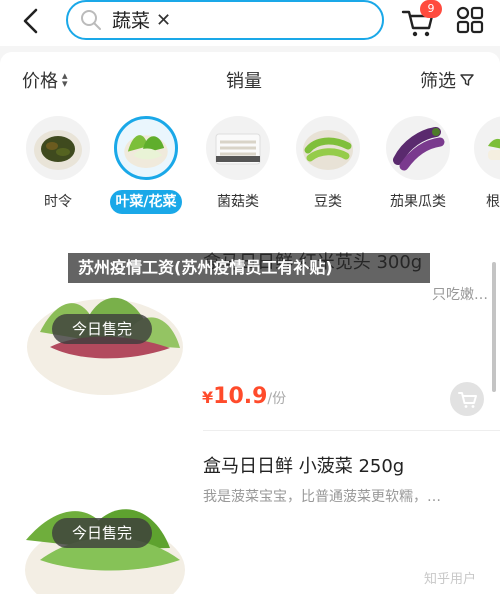  Describe the element at coordinates (225, 20) in the screenshot. I see `search-input: 蔬菜 ✕` at that location.